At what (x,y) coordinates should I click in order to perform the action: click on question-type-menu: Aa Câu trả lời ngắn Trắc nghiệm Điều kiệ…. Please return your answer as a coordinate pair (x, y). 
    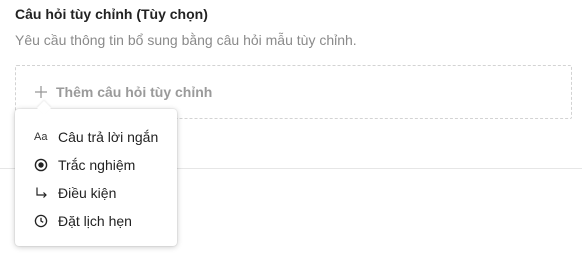
    Looking at the image, I should click on (96, 177).